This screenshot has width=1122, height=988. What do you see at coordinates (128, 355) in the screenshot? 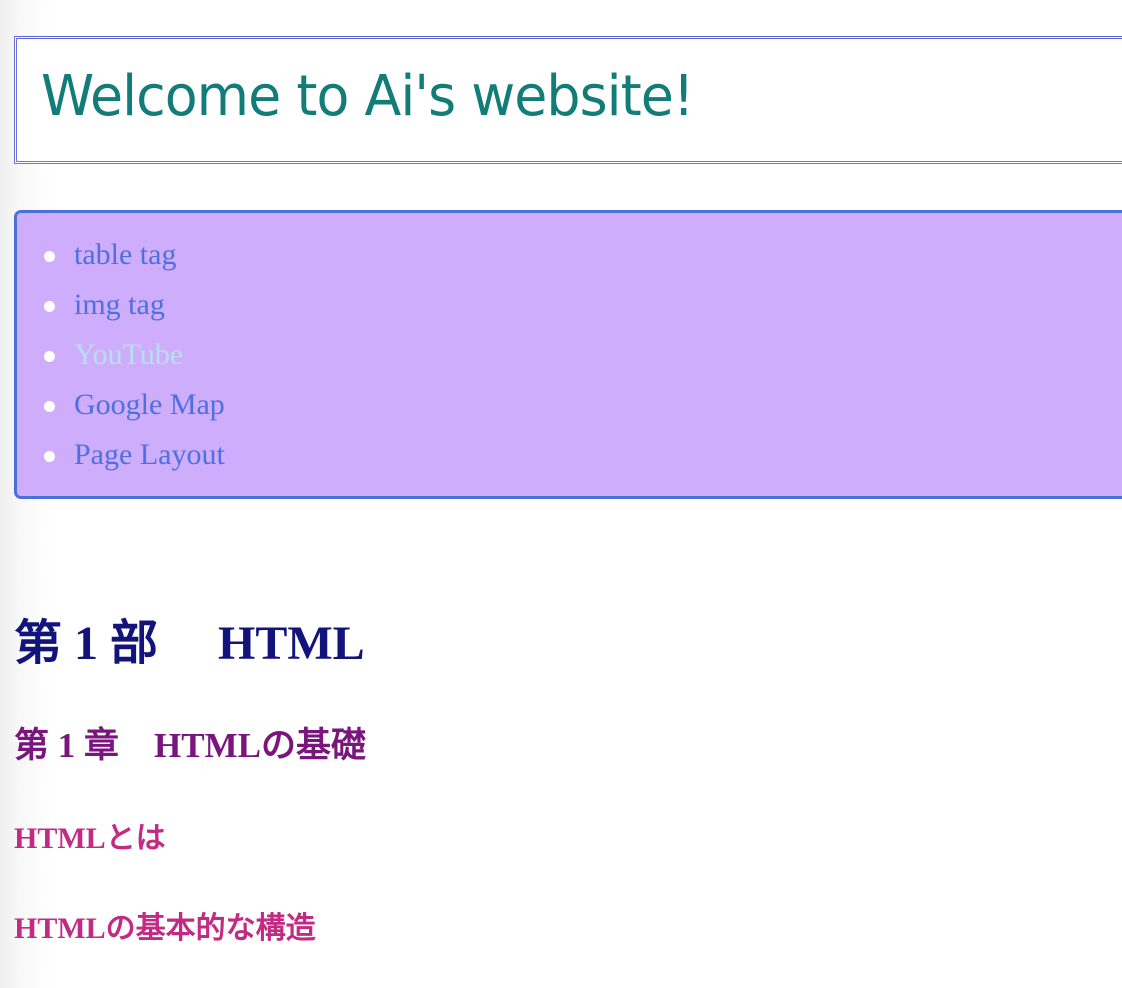
I see `nav-link-youtube: YouTube` at bounding box center [128, 355].